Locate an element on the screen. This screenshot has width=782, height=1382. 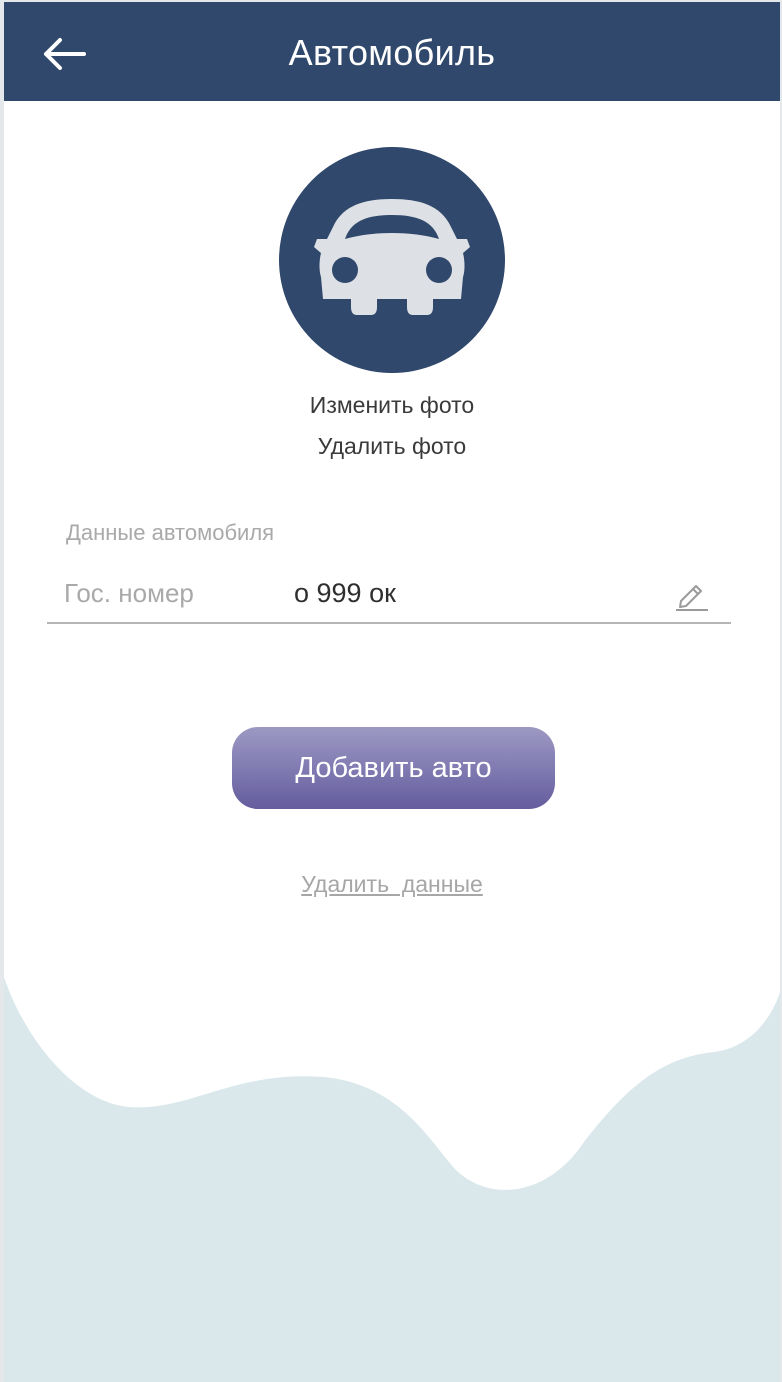
delete-data-link: Удалить данные is located at coordinates (392, 884).